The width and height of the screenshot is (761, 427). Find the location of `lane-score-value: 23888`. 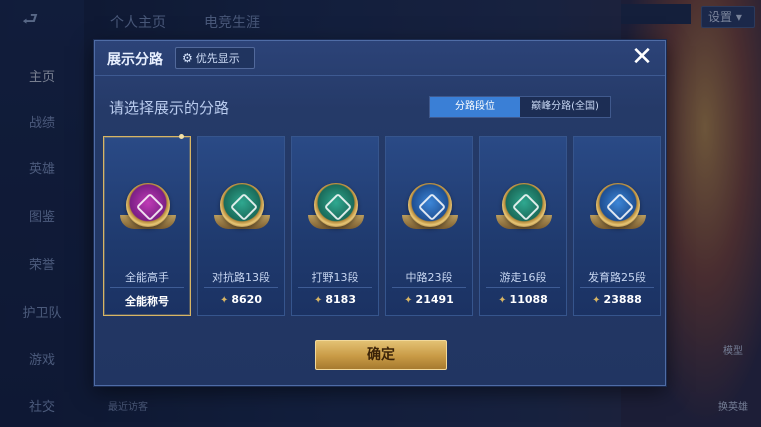

lane-score-value: 23888 is located at coordinates (622, 299).